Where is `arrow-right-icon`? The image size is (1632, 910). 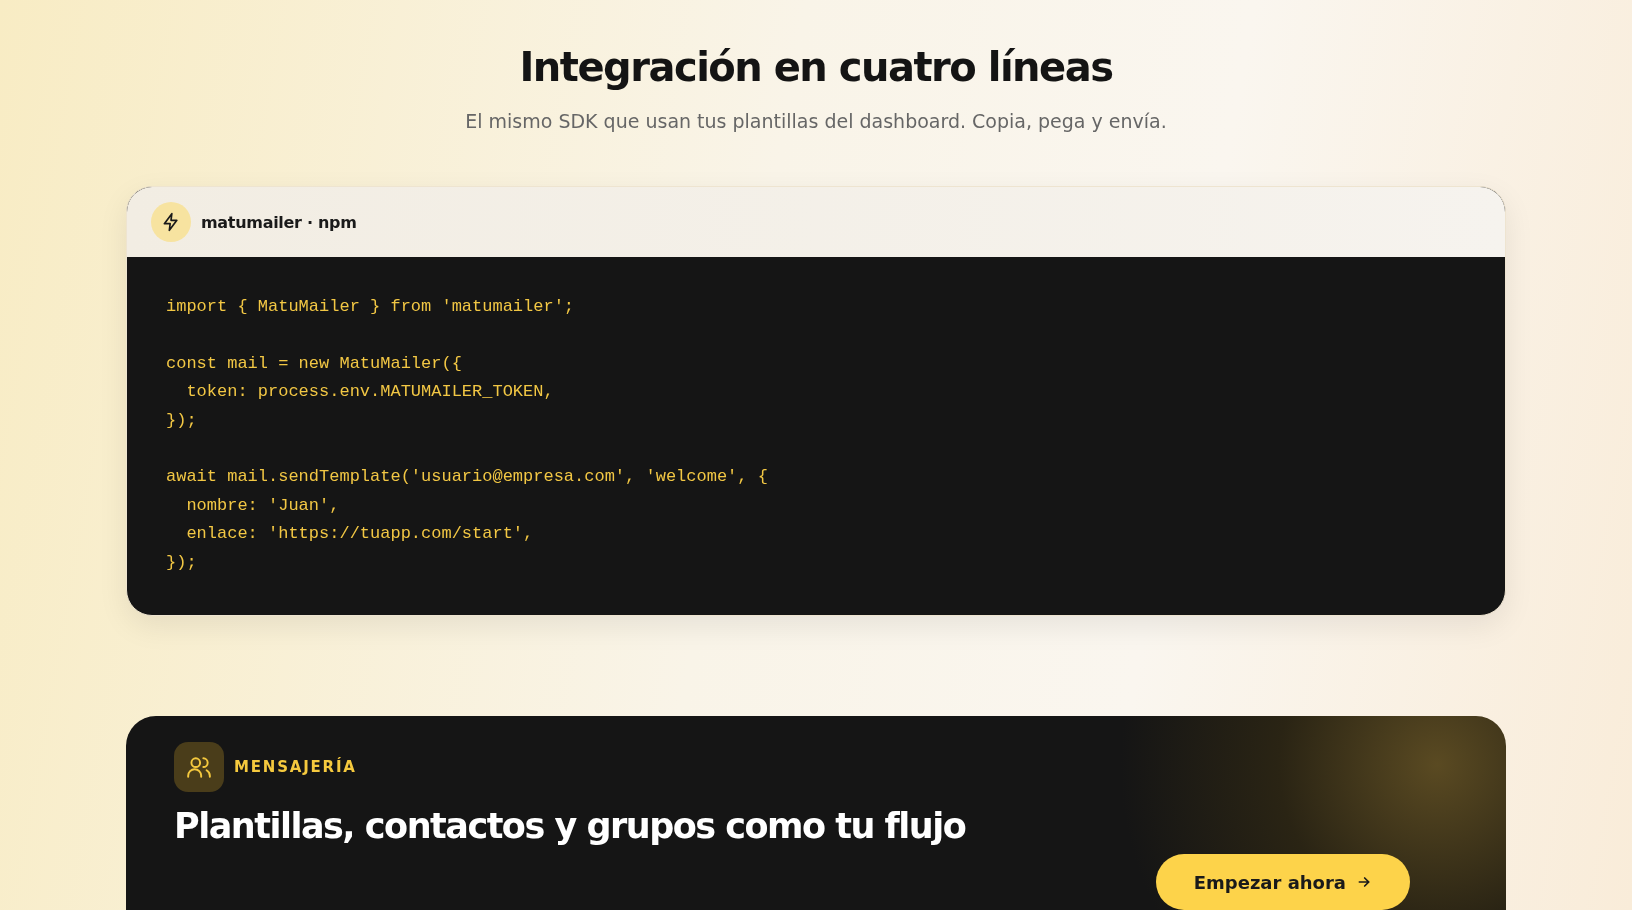
arrow-right-icon is located at coordinates (1364, 882).